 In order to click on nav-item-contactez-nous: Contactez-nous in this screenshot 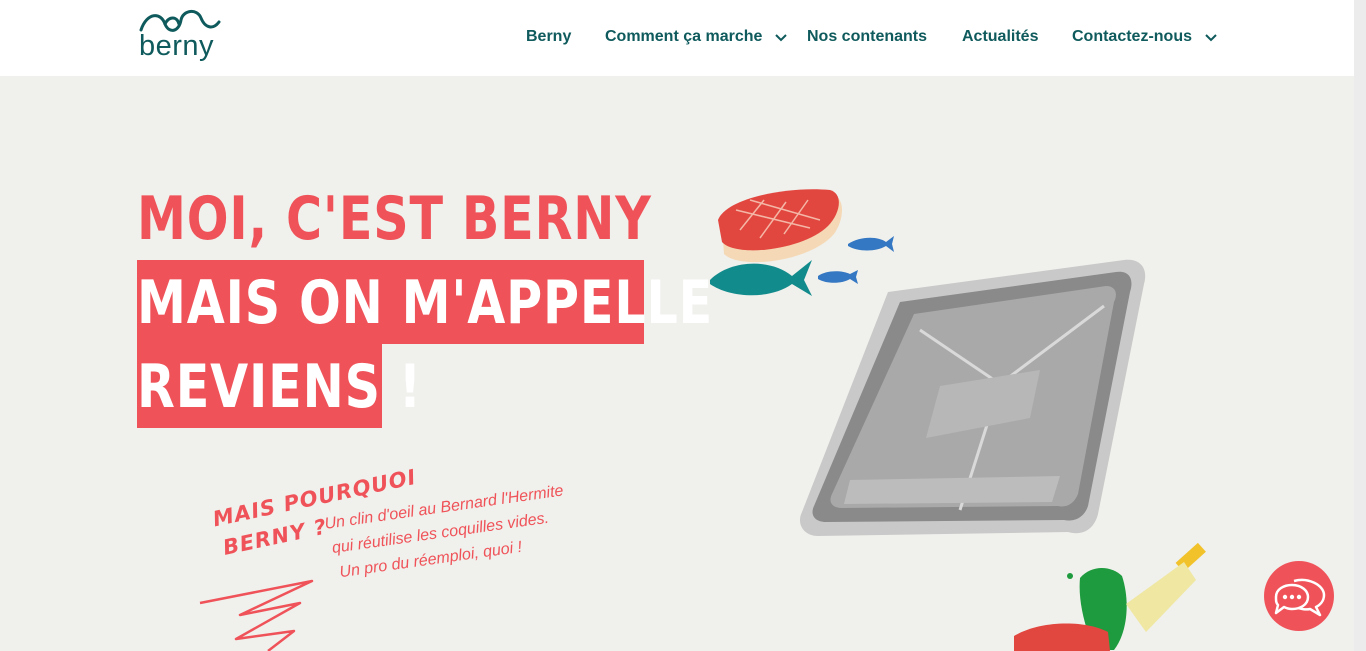, I will do `click(1132, 37)`.